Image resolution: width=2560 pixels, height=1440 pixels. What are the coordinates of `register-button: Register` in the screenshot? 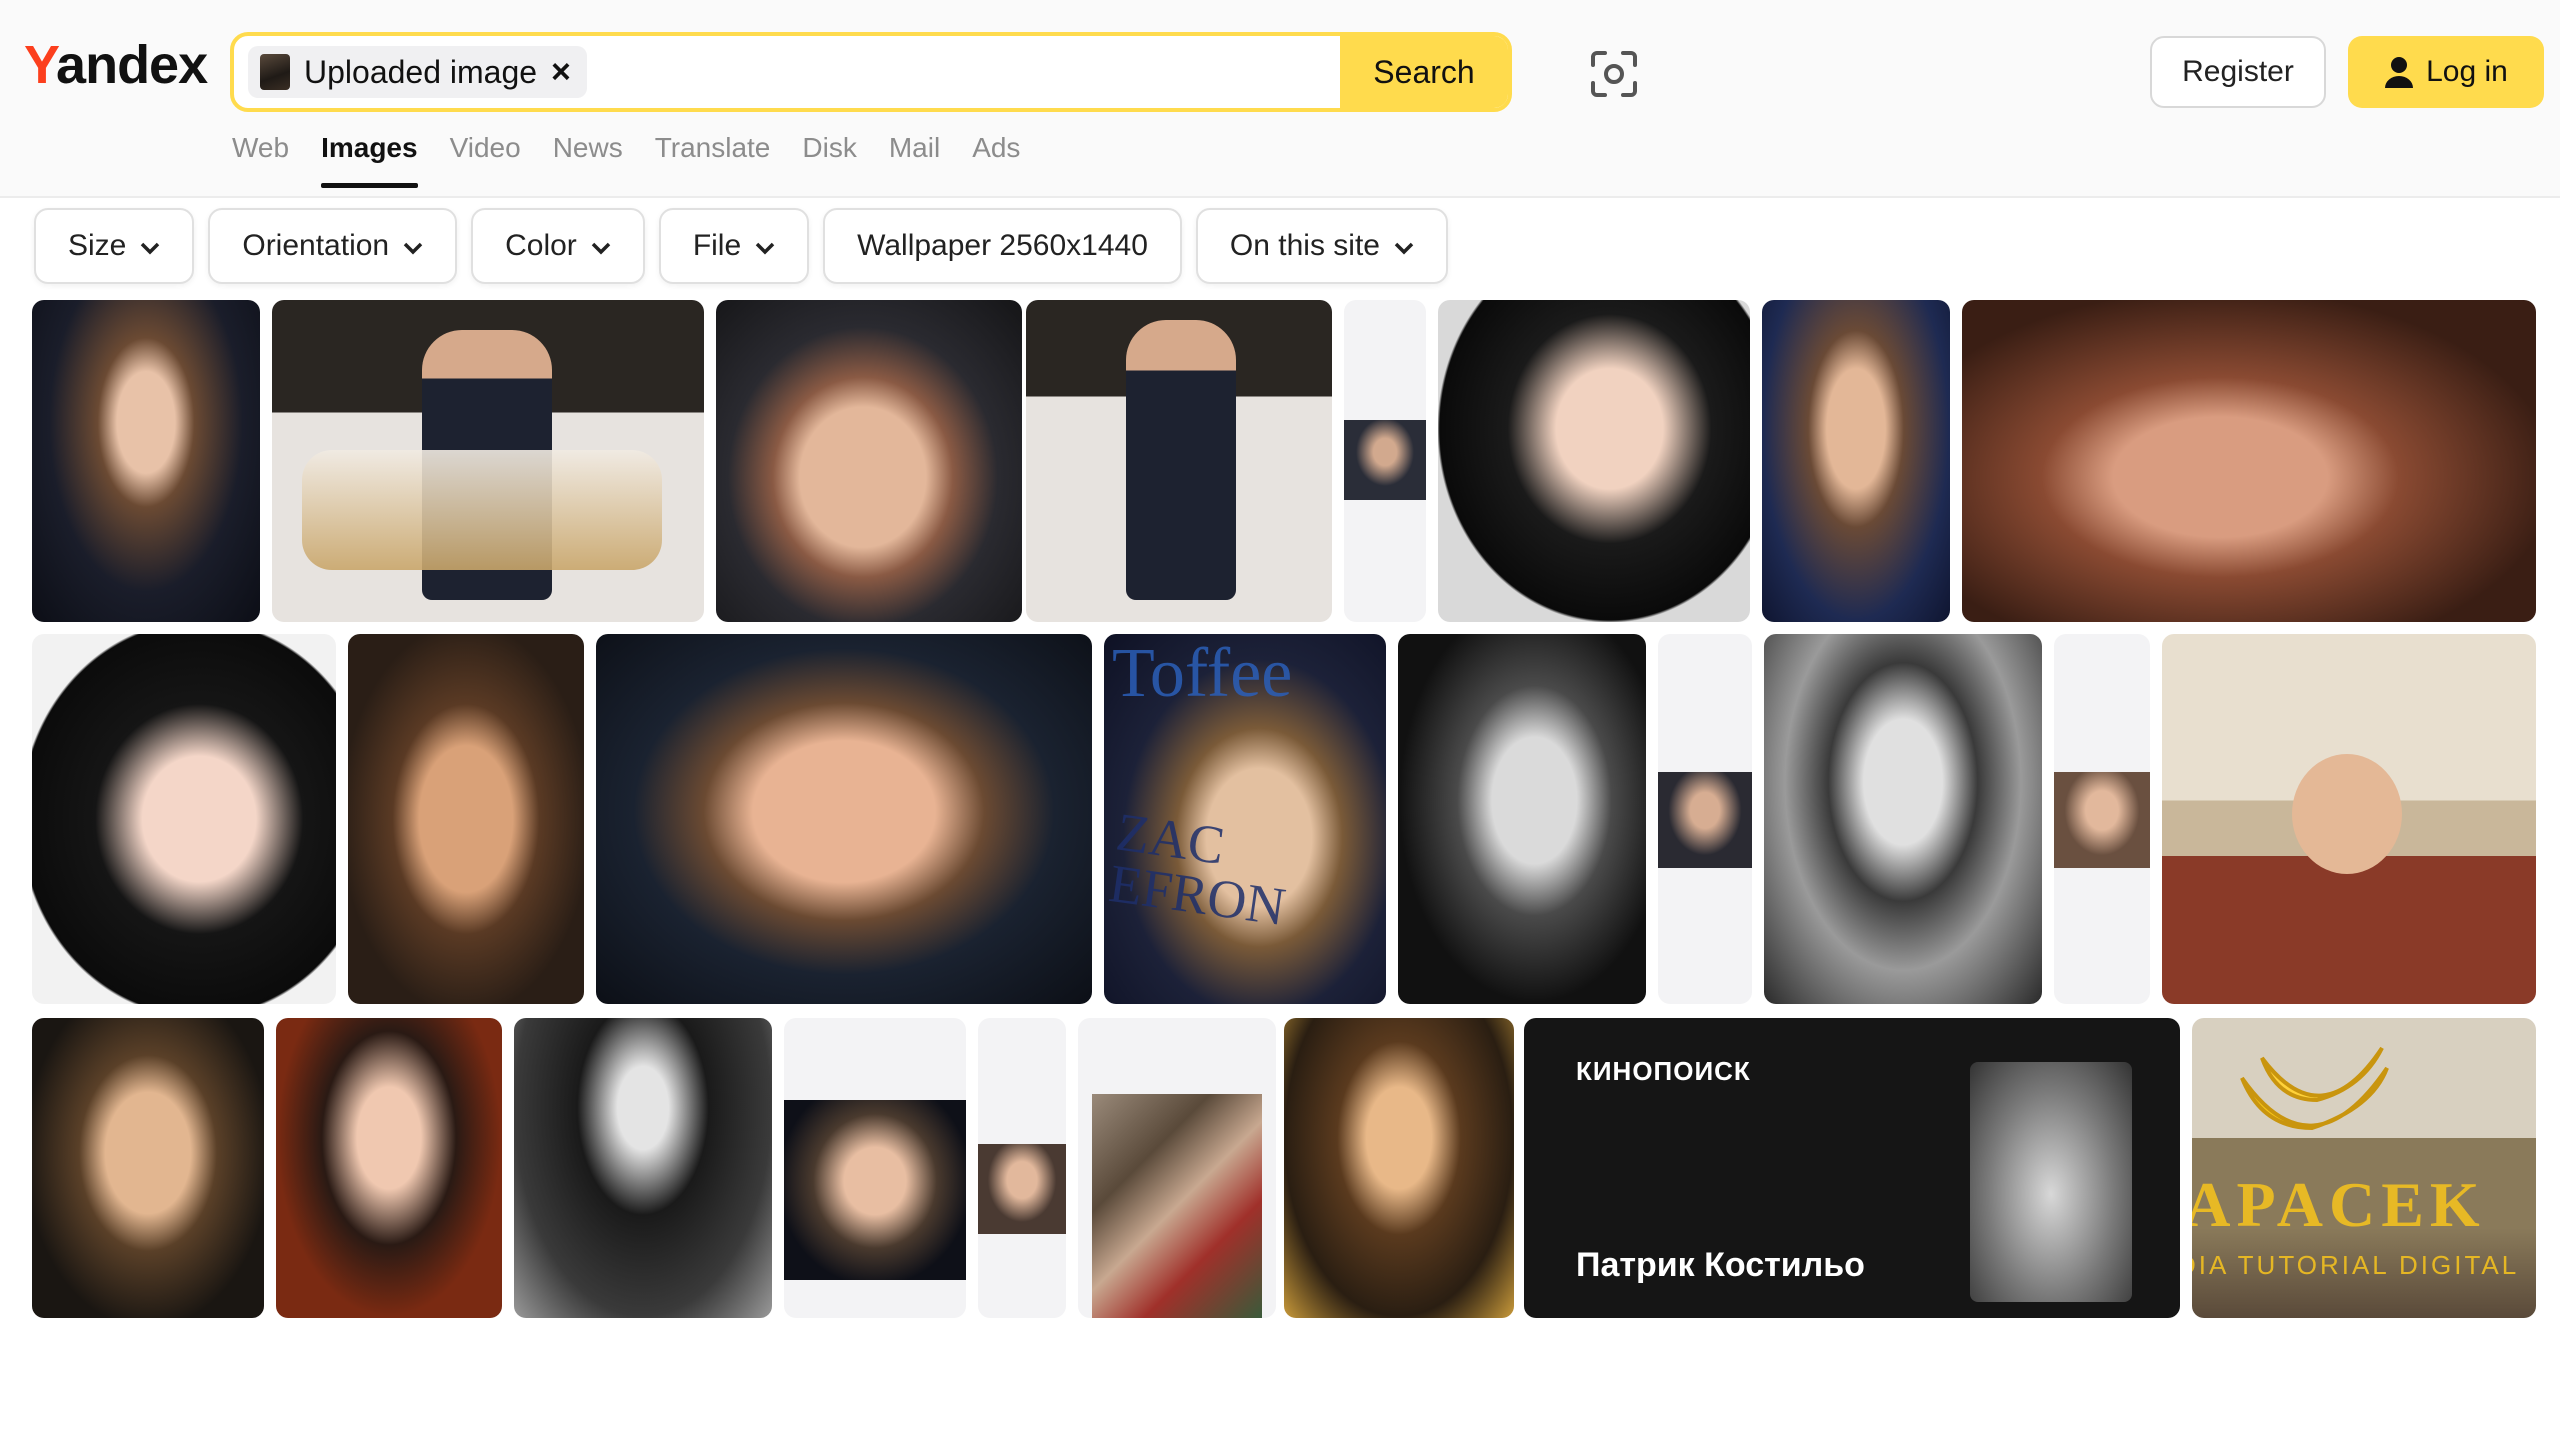 It's located at (2238, 72).